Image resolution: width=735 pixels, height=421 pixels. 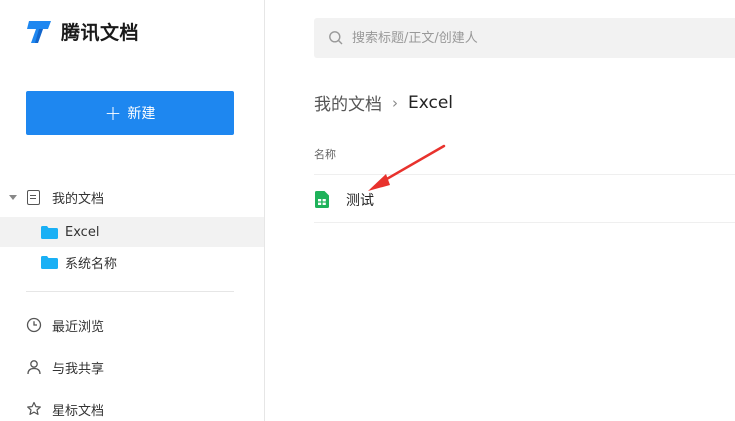 I want to click on sidebar-divider, so click(x=130, y=291).